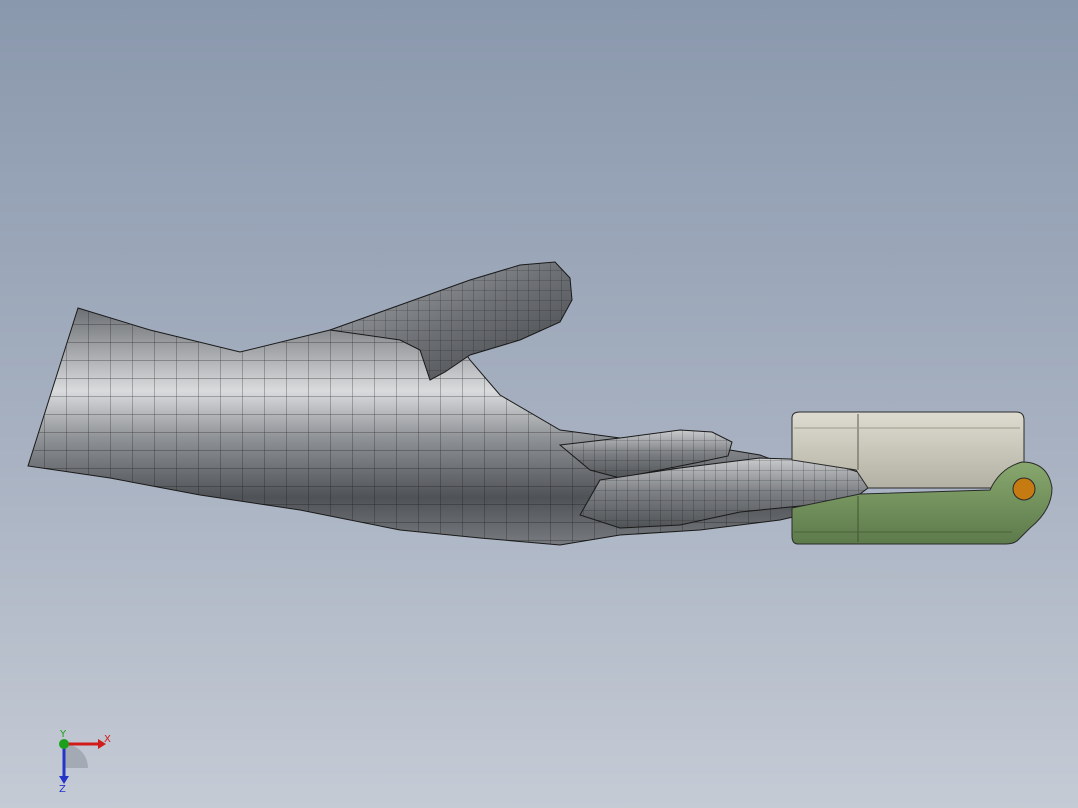 This screenshot has height=808, width=1078. I want to click on z-axis-label: Z, so click(62, 788).